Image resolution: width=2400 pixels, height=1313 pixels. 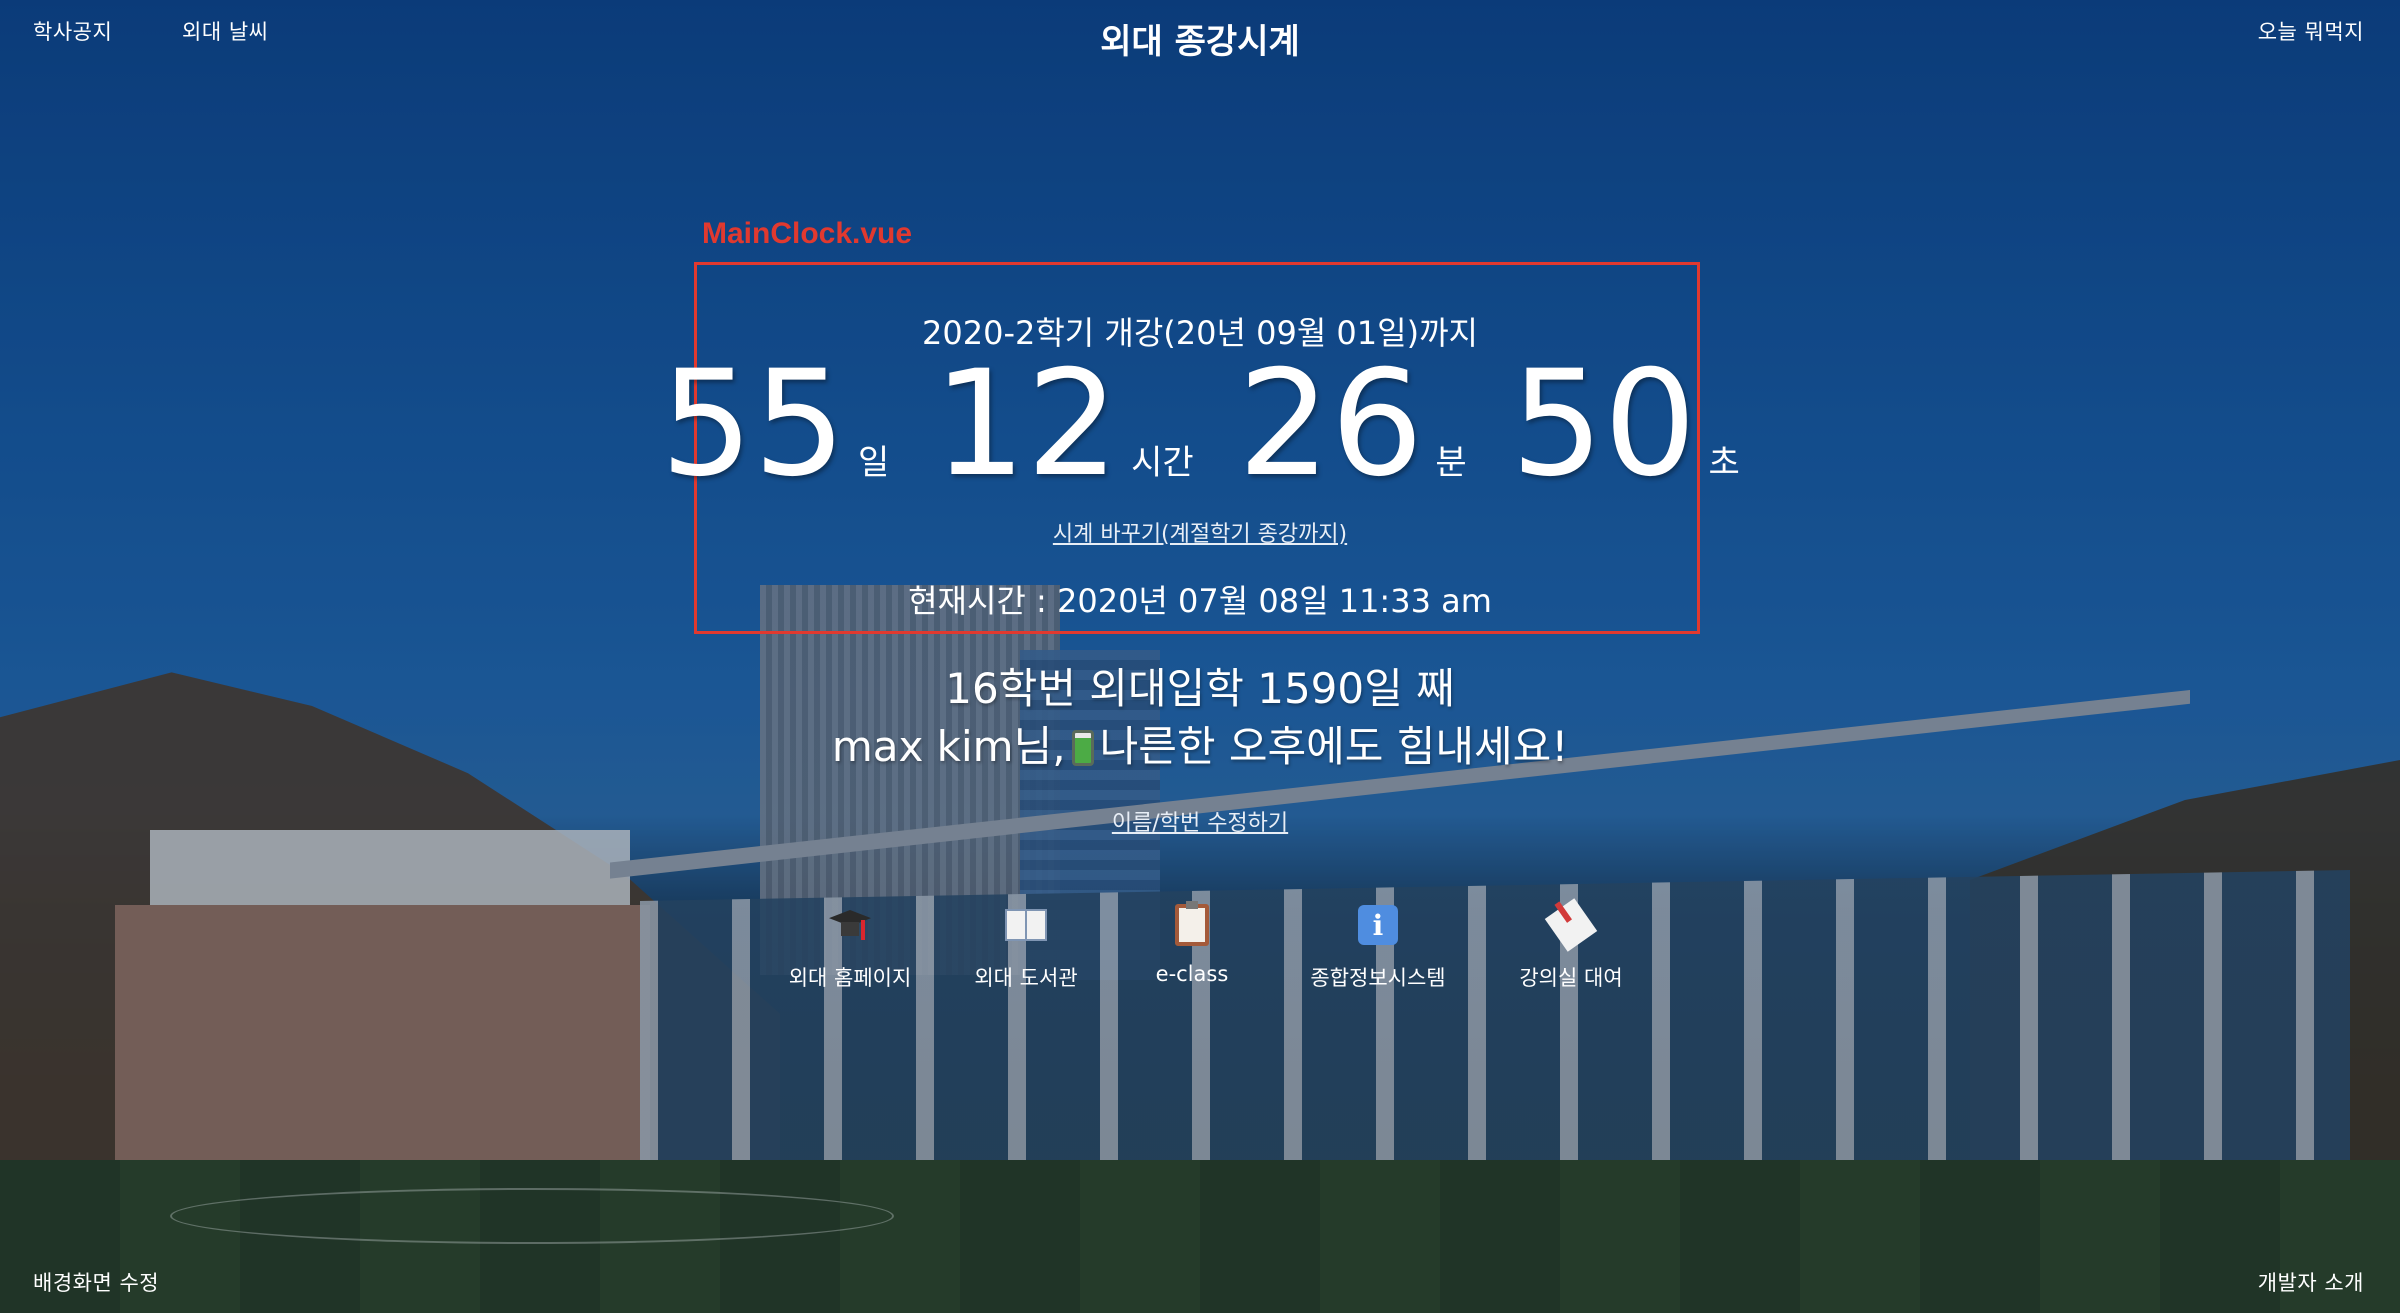 I want to click on greeting-name: max kim님,, so click(x=948, y=746).